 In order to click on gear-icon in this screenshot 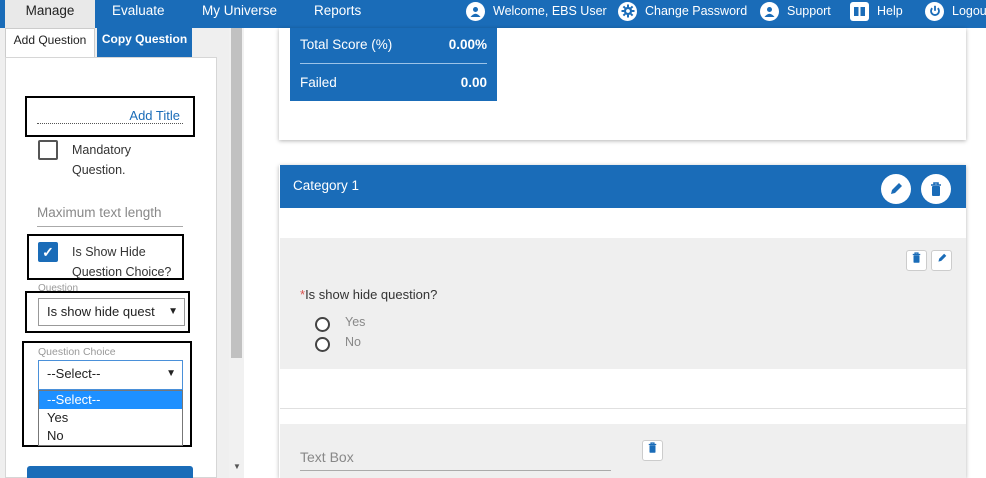, I will do `click(627, 11)`.